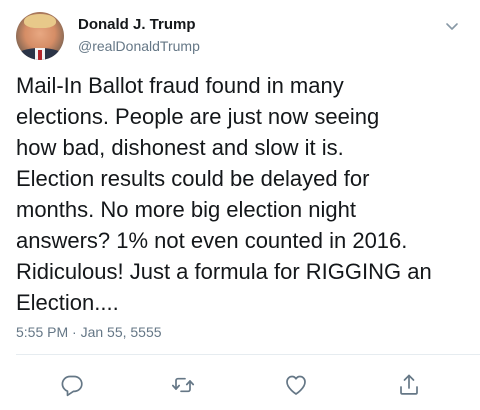 Image resolution: width=480 pixels, height=410 pixels. I want to click on avatar, so click(40, 36).